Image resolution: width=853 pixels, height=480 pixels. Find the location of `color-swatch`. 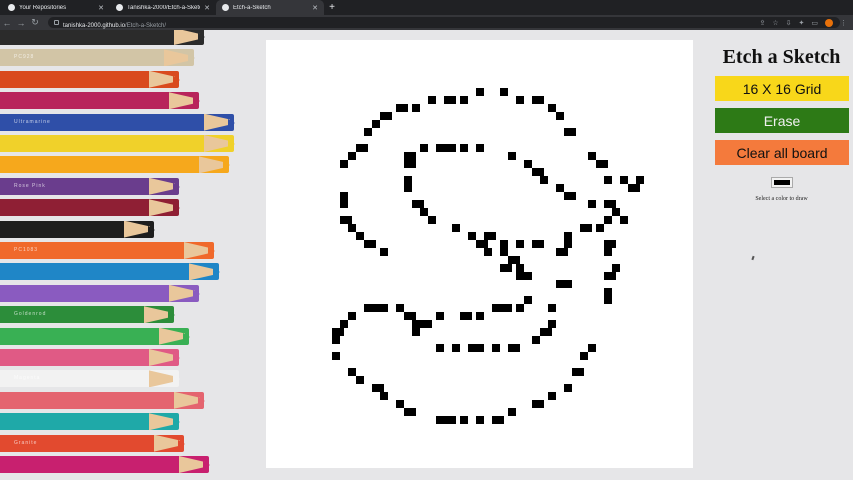

color-swatch is located at coordinates (781, 182).